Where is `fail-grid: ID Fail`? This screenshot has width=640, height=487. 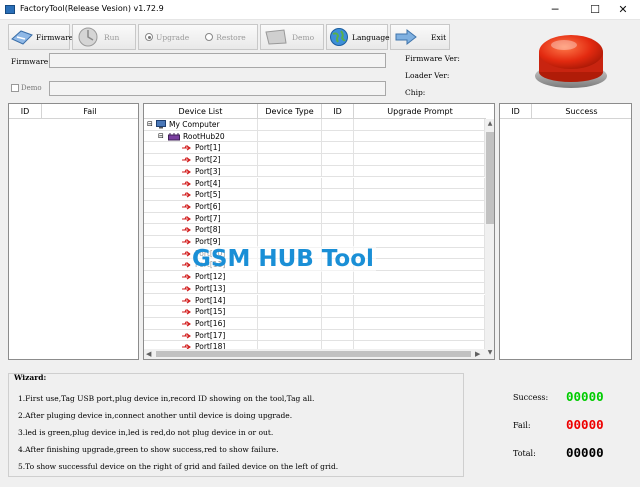 fail-grid: ID Fail is located at coordinates (73, 231).